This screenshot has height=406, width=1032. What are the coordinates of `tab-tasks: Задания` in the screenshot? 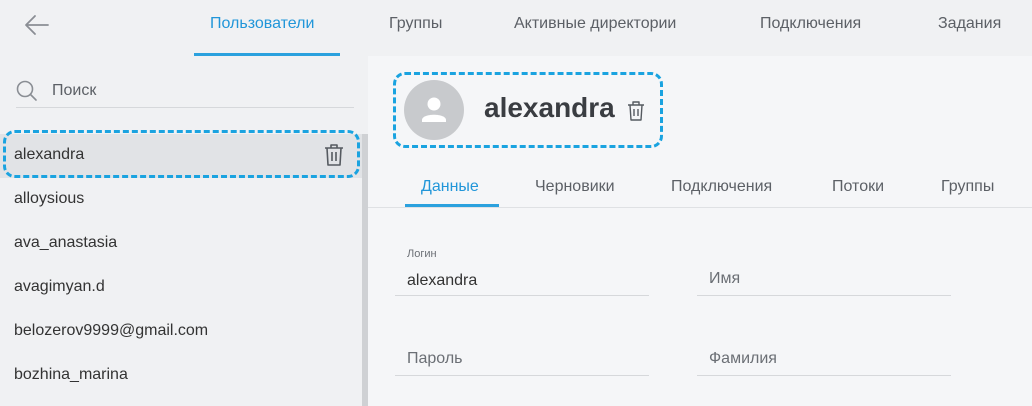 It's located at (969, 24).